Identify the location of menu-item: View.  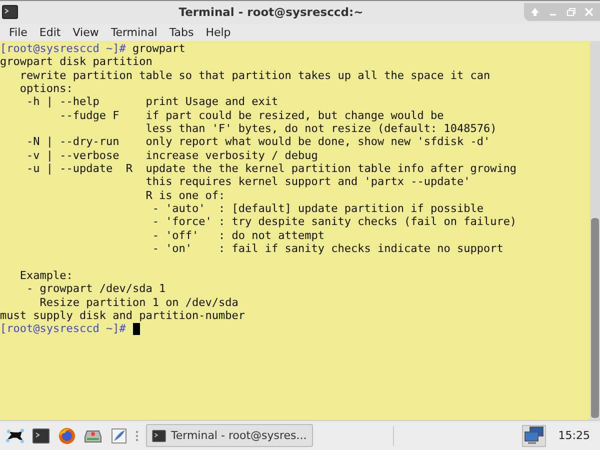
(85, 32).